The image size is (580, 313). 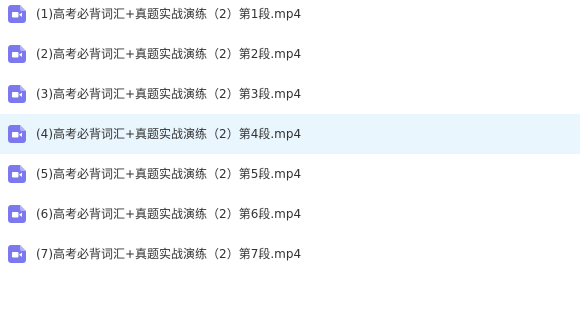 I want to click on file-name: (7)高考必背词汇+真题实战演练（2）第7段.mp4, so click(x=169, y=254).